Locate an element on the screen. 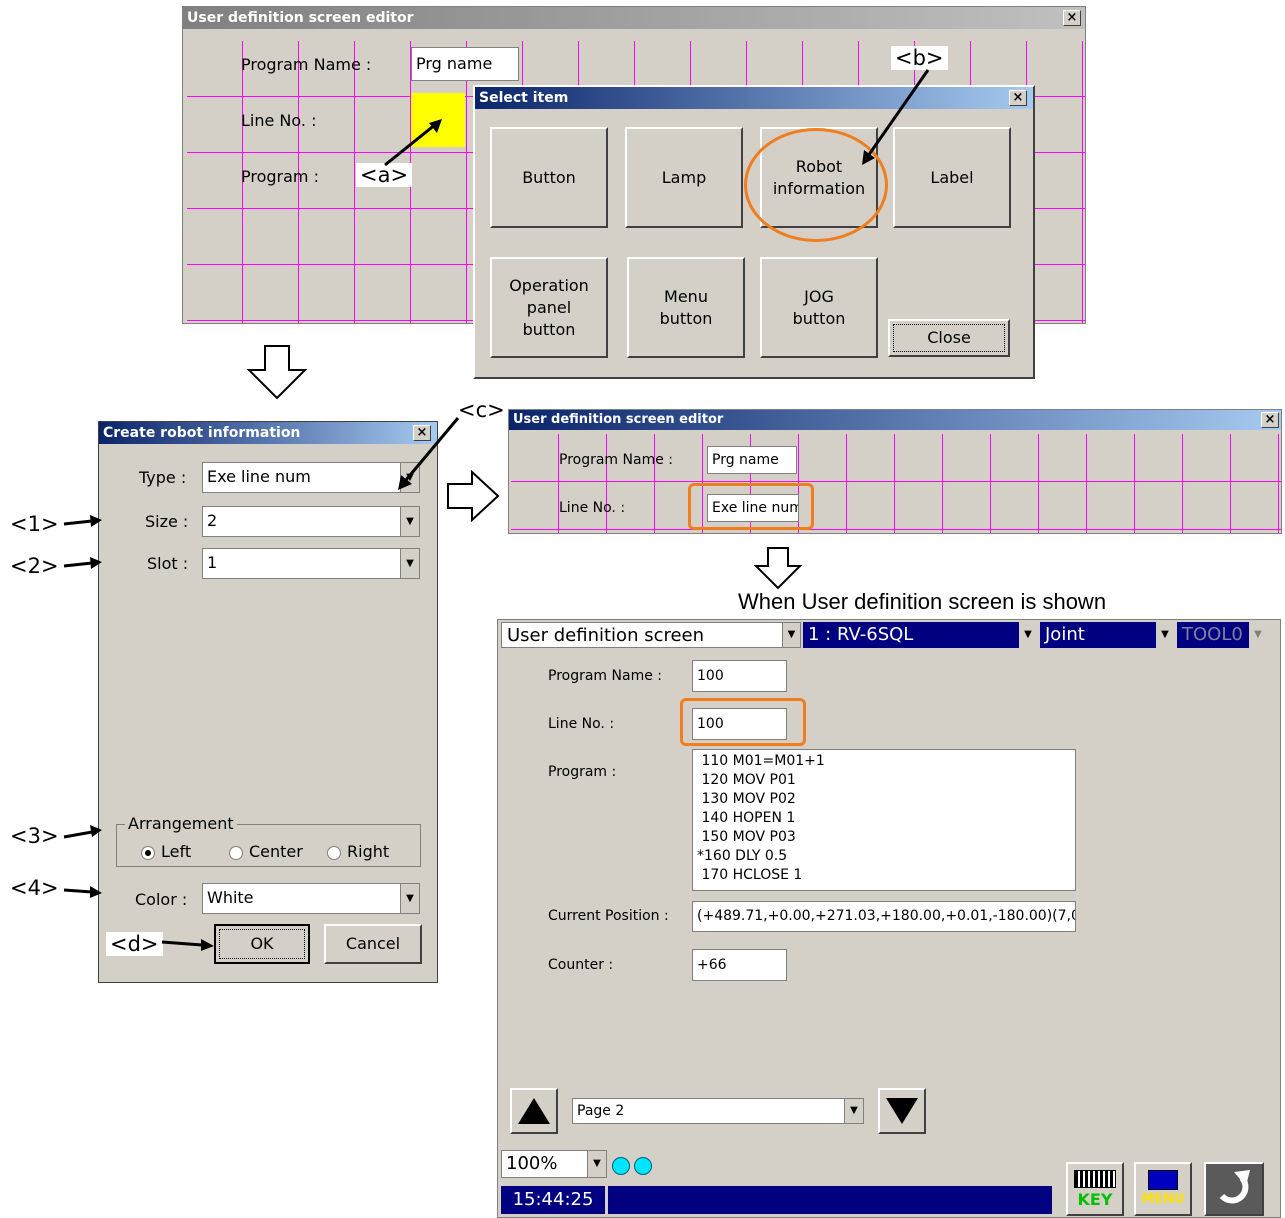 This screenshot has width=1285, height=1218. program-line: 120 MOV P01 is located at coordinates (746, 780).